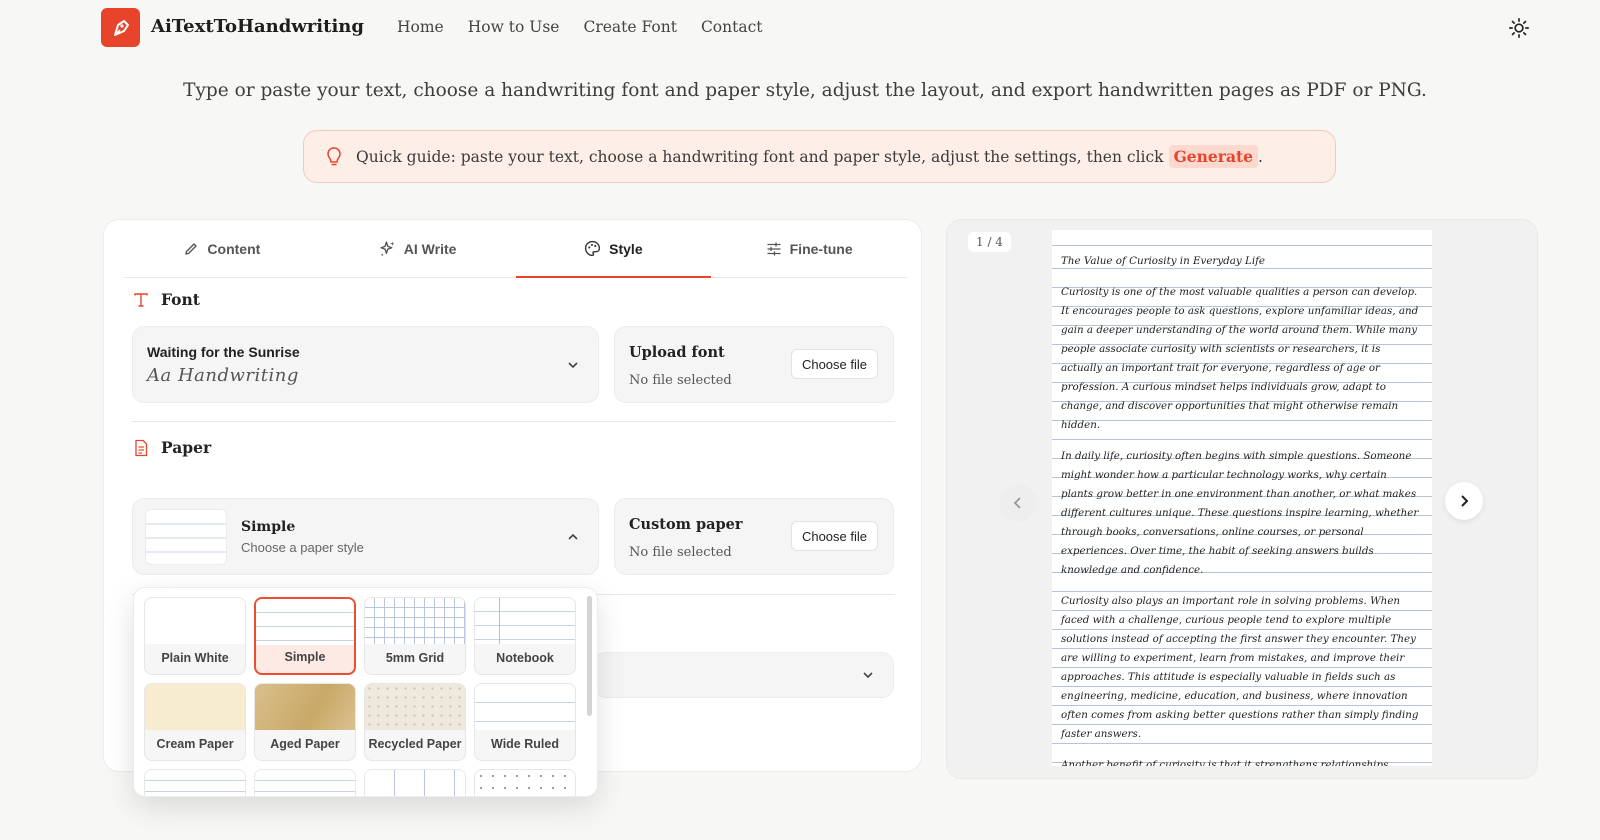  What do you see at coordinates (420, 27) in the screenshot?
I see `nav-link-home: Home` at bounding box center [420, 27].